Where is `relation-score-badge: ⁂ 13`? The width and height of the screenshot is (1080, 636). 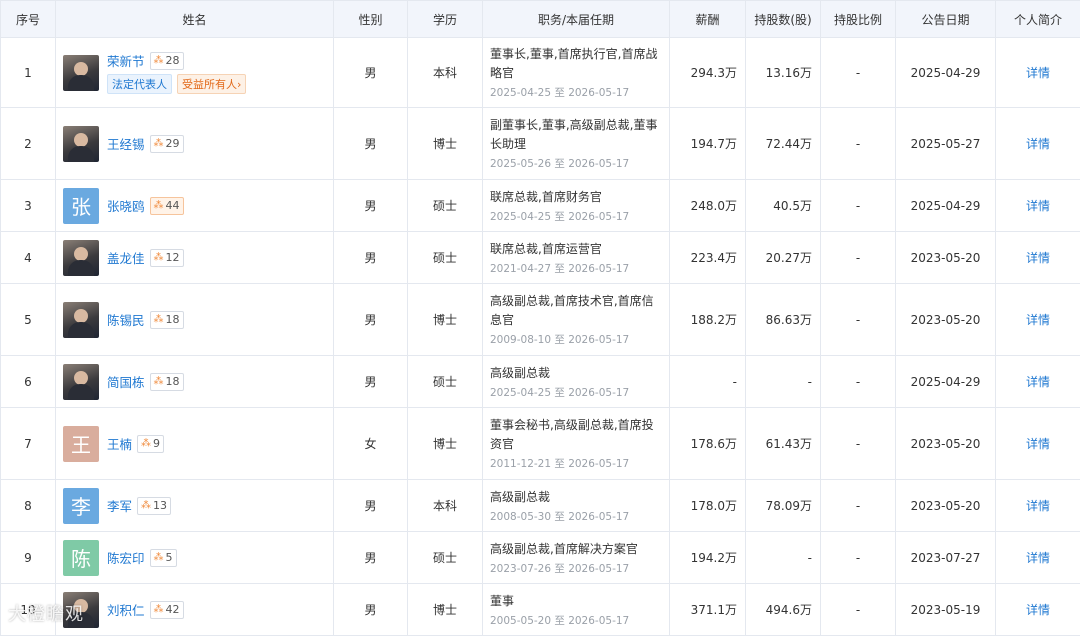
relation-score-badge: ⁂ 13 is located at coordinates (154, 505).